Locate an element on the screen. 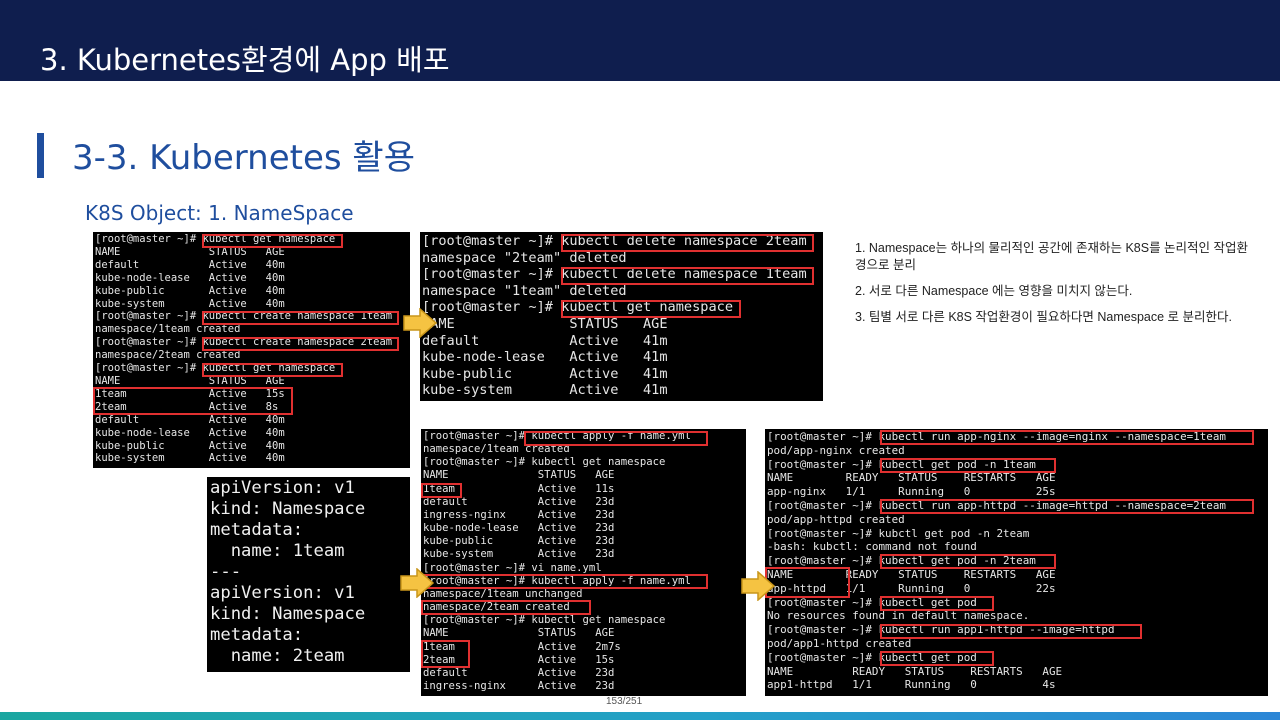 The width and height of the screenshot is (1280, 720). terminal-line: kube-node-lease Active 23d is located at coordinates (519, 528).